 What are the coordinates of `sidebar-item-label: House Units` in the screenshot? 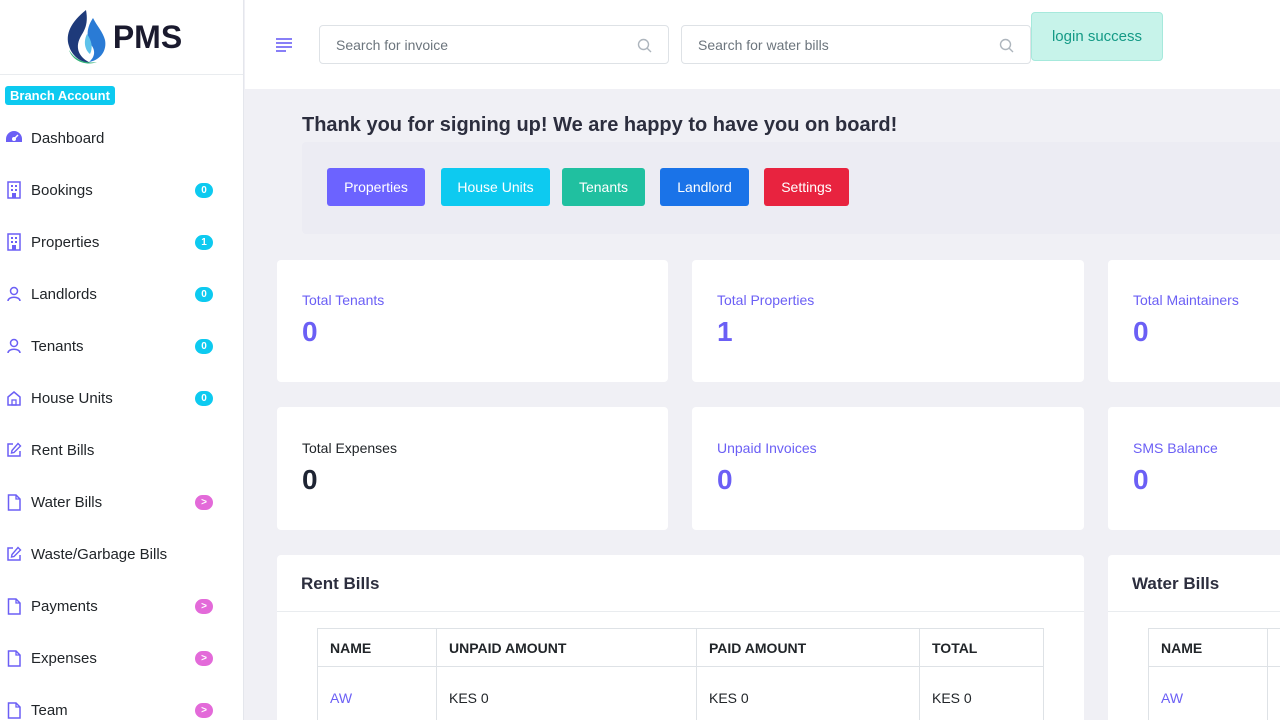 It's located at (72, 398).